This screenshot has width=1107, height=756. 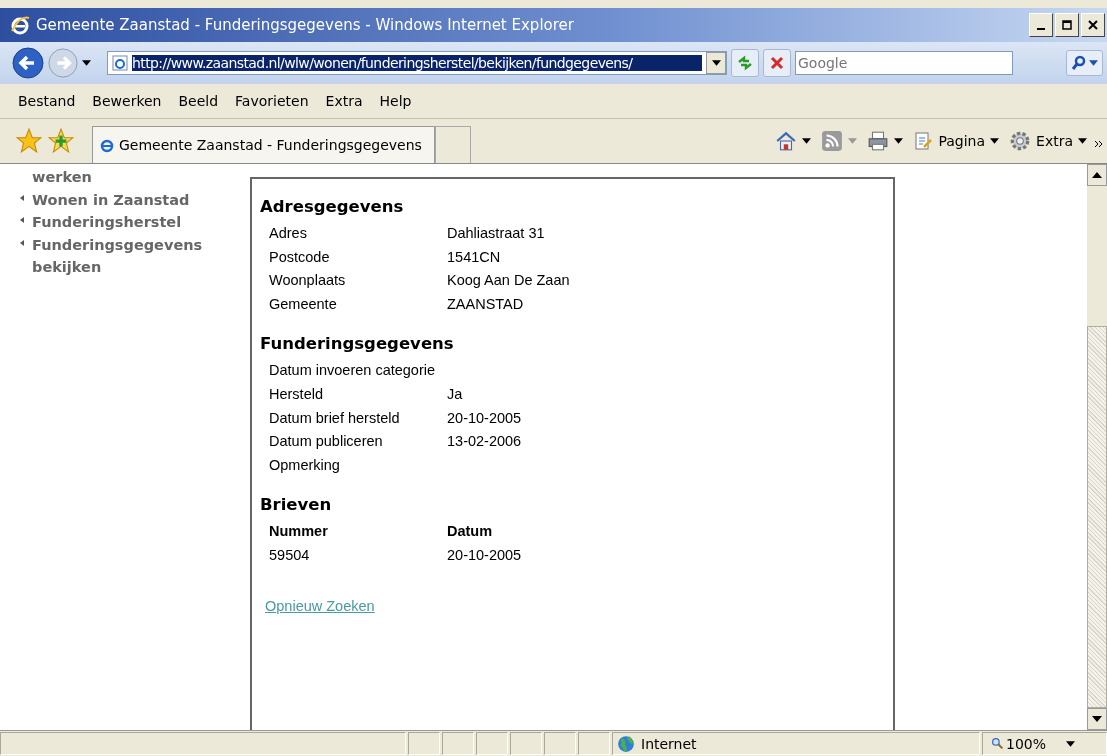 I want to click on field-value: Ja, so click(x=455, y=394).